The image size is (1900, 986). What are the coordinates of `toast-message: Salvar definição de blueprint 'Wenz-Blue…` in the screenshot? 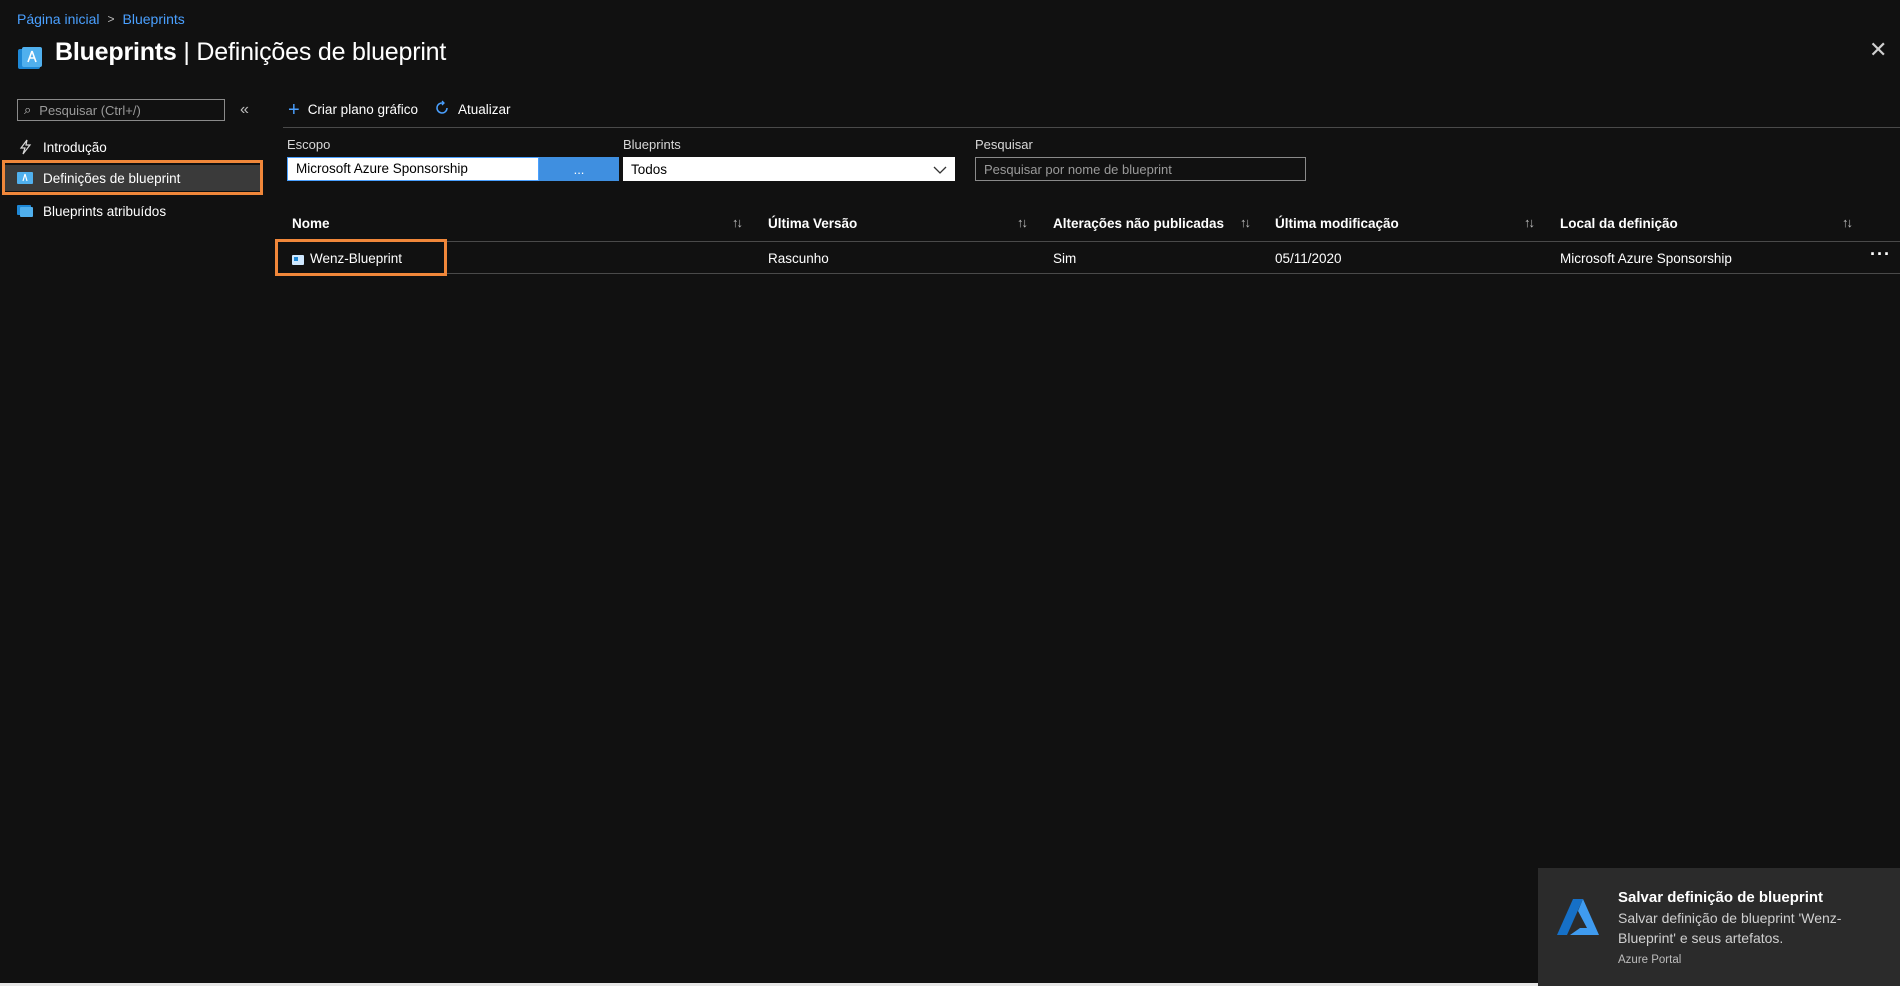 It's located at (1730, 928).